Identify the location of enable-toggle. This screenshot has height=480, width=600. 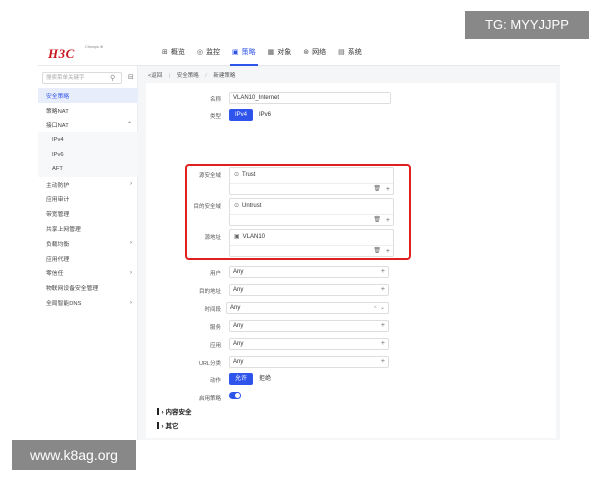
(235, 395).